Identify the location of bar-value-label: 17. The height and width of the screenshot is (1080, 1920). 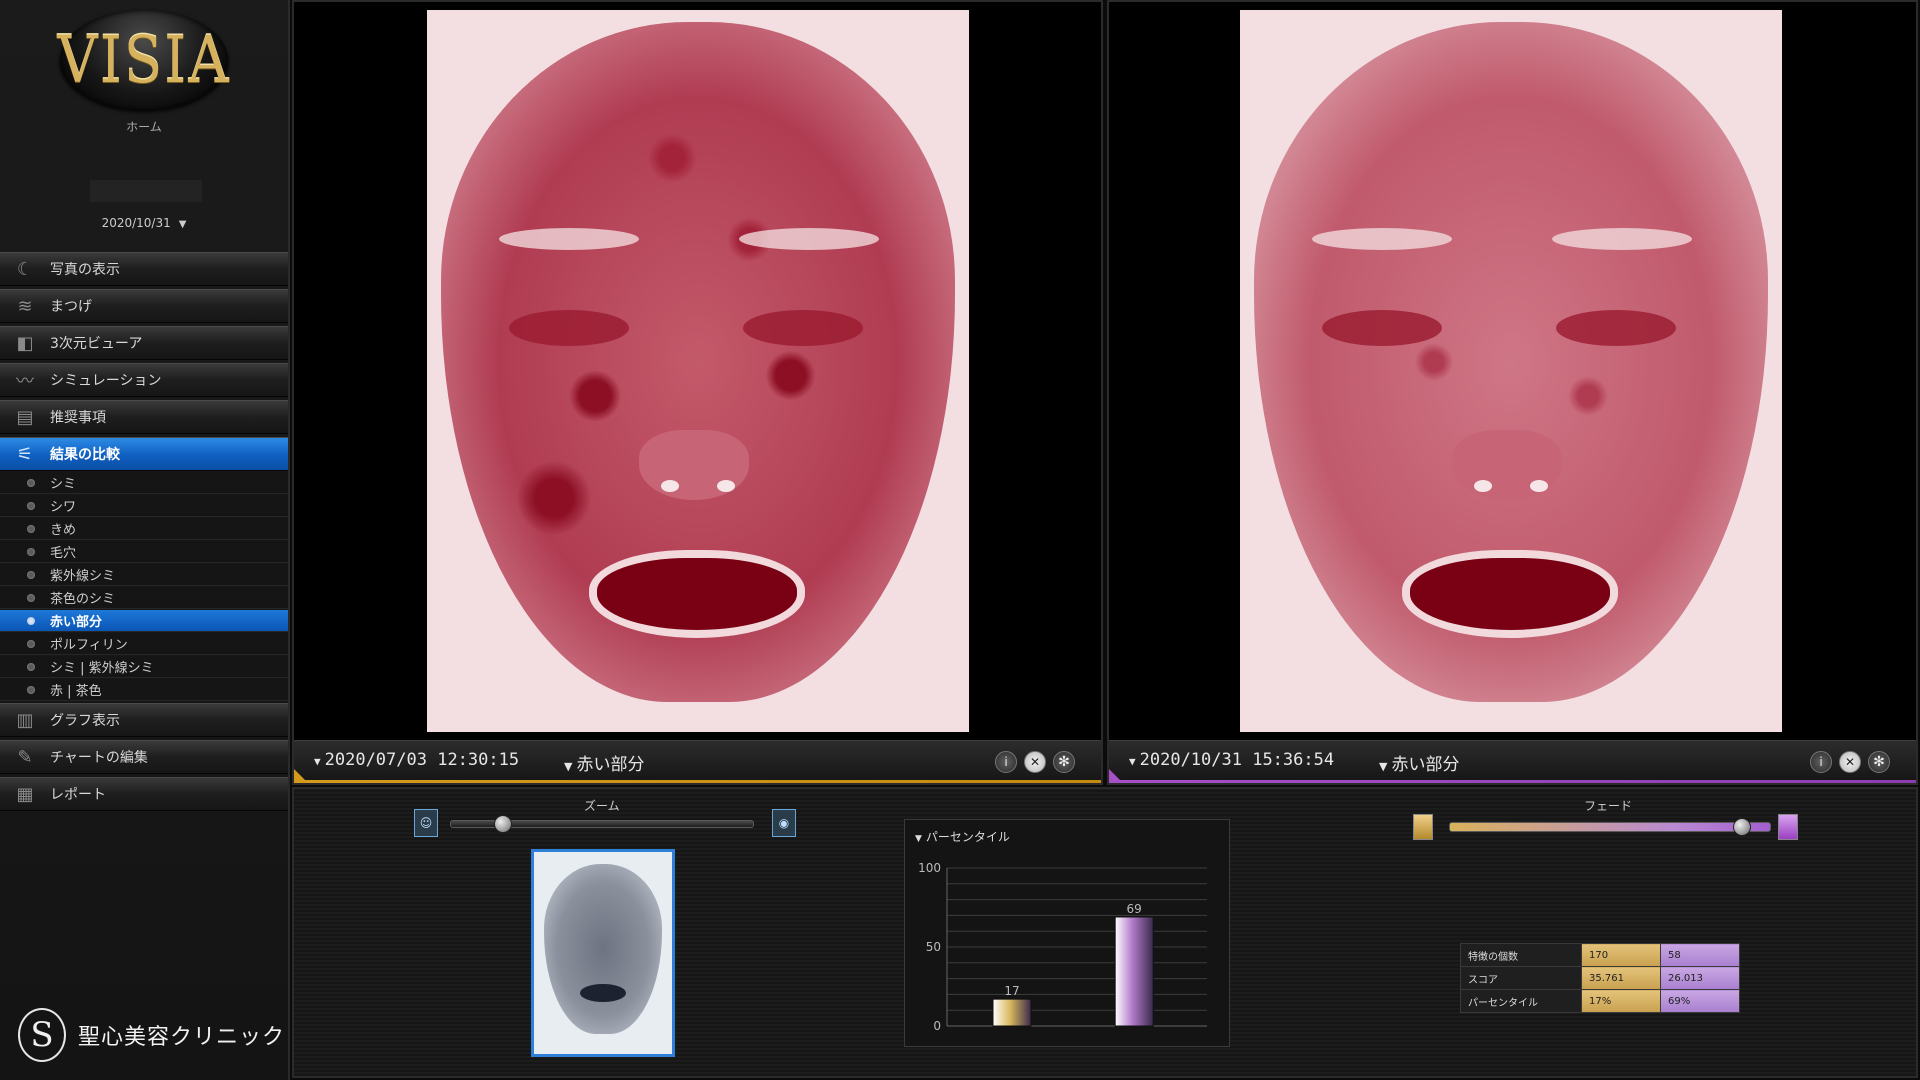
(1011, 991).